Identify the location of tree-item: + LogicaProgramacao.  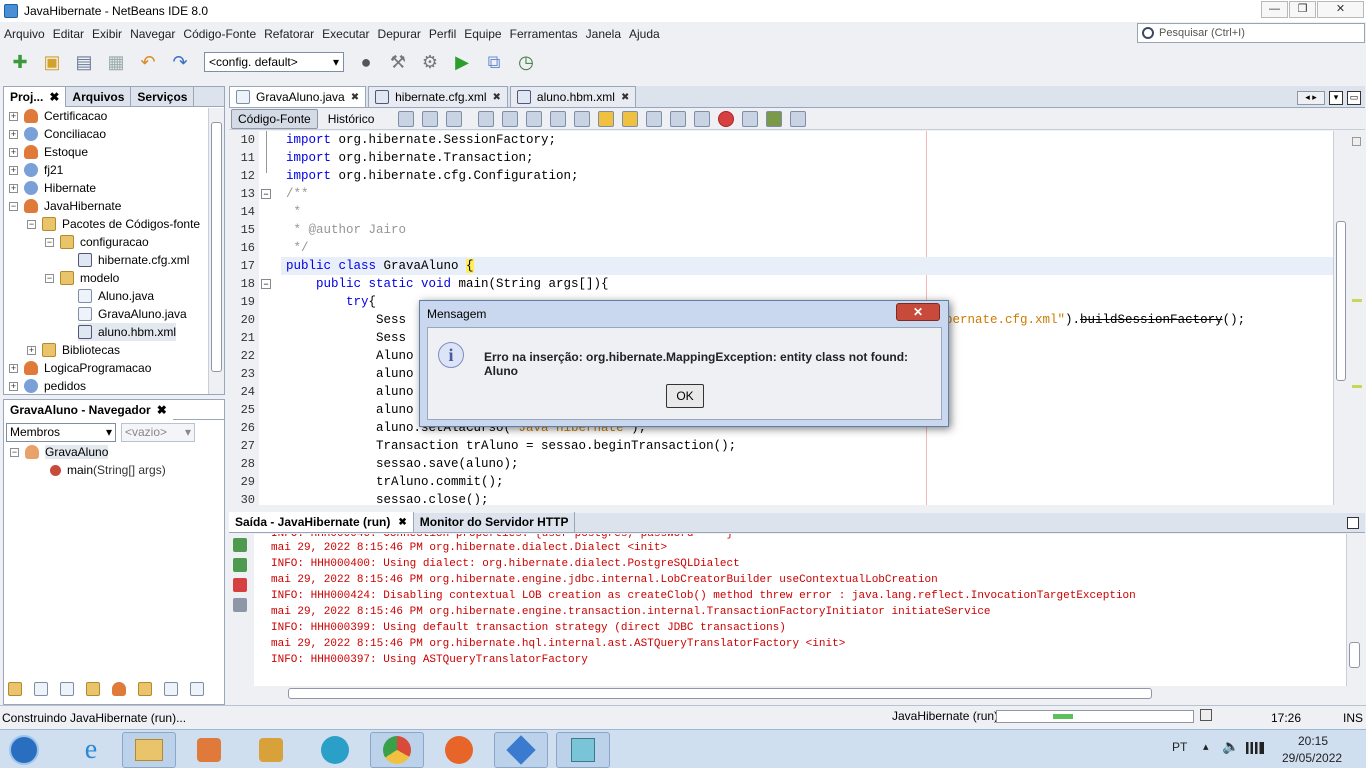
(80, 368).